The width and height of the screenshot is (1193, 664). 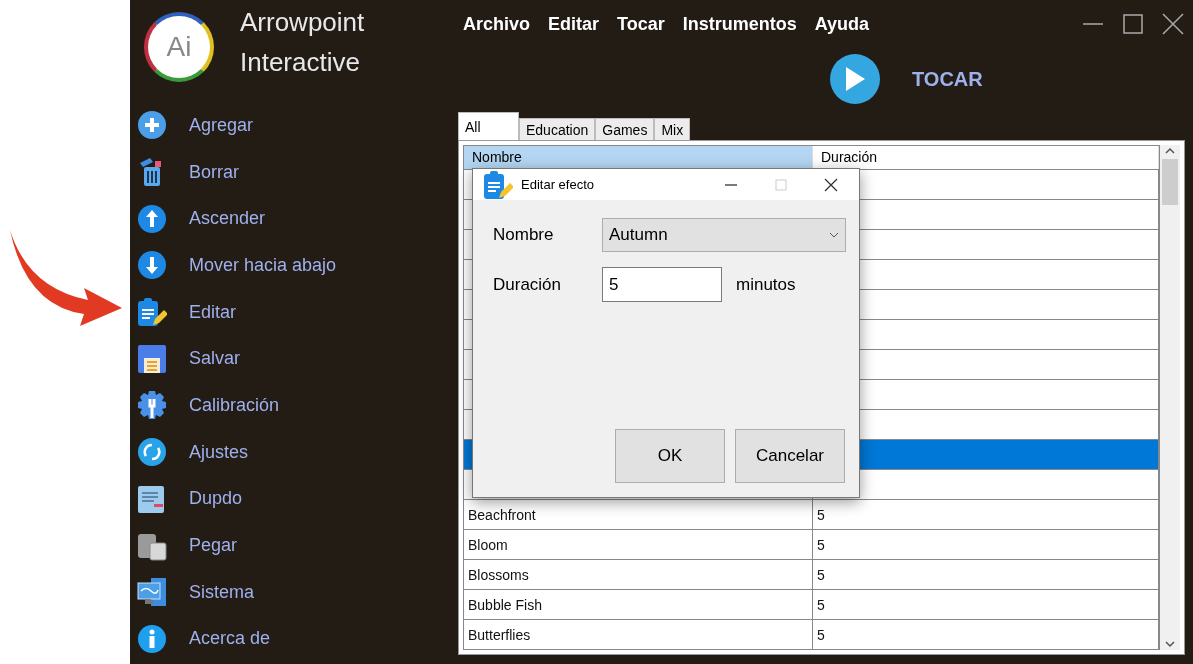 I want to click on table-cell: Bloom, so click(x=638, y=545).